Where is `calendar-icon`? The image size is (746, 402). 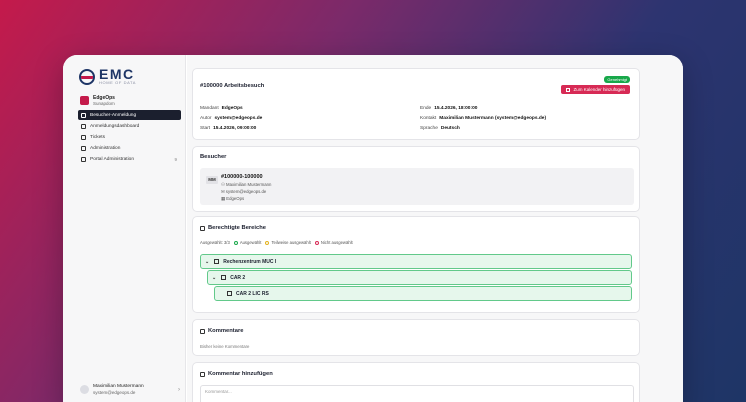 calendar-icon is located at coordinates (568, 89).